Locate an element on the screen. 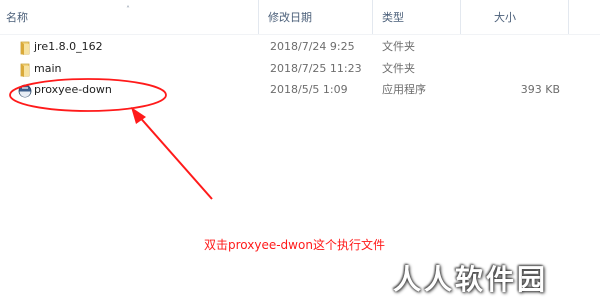  annotation-arrow is located at coordinates (174, 156).